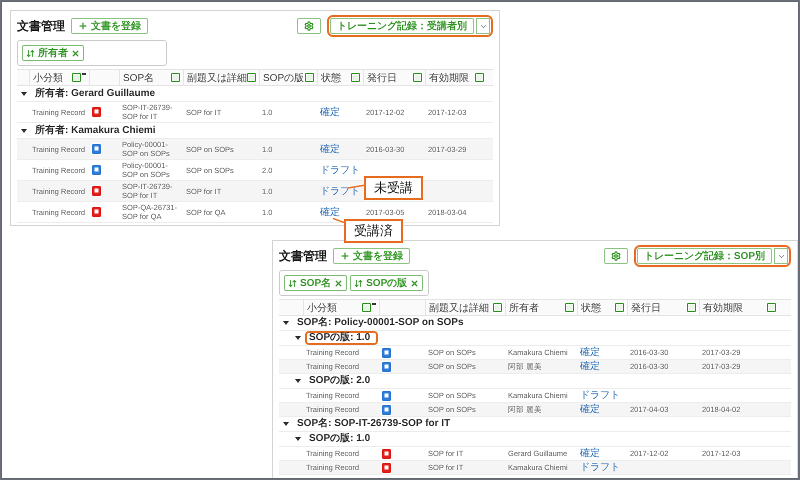 The width and height of the screenshot is (800, 480). Describe the element at coordinates (524, 307) in the screenshot. I see `column-header: 所有者` at that location.